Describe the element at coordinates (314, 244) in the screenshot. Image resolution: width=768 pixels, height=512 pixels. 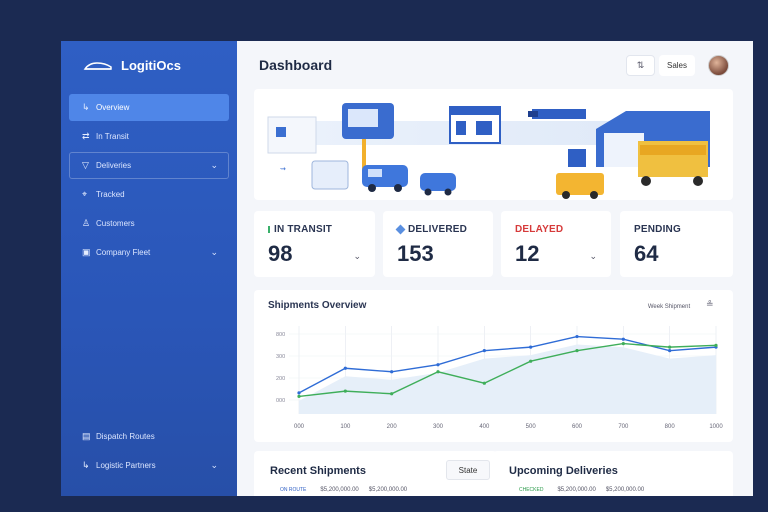
I see `stat-card-in-transit: IN TRANSIT 98 ⌄` at that location.